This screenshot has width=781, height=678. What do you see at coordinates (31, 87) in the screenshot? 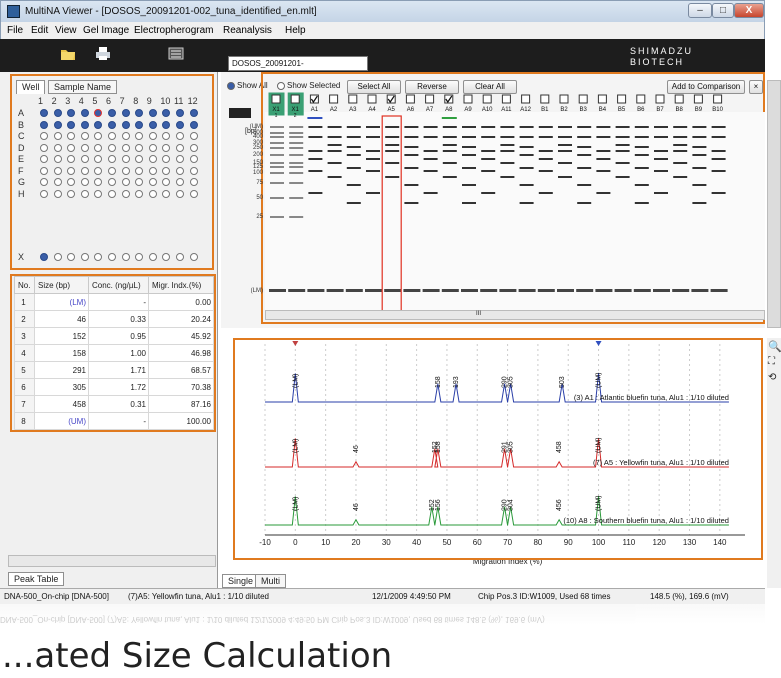
I see `tab-well: Well` at bounding box center [31, 87].